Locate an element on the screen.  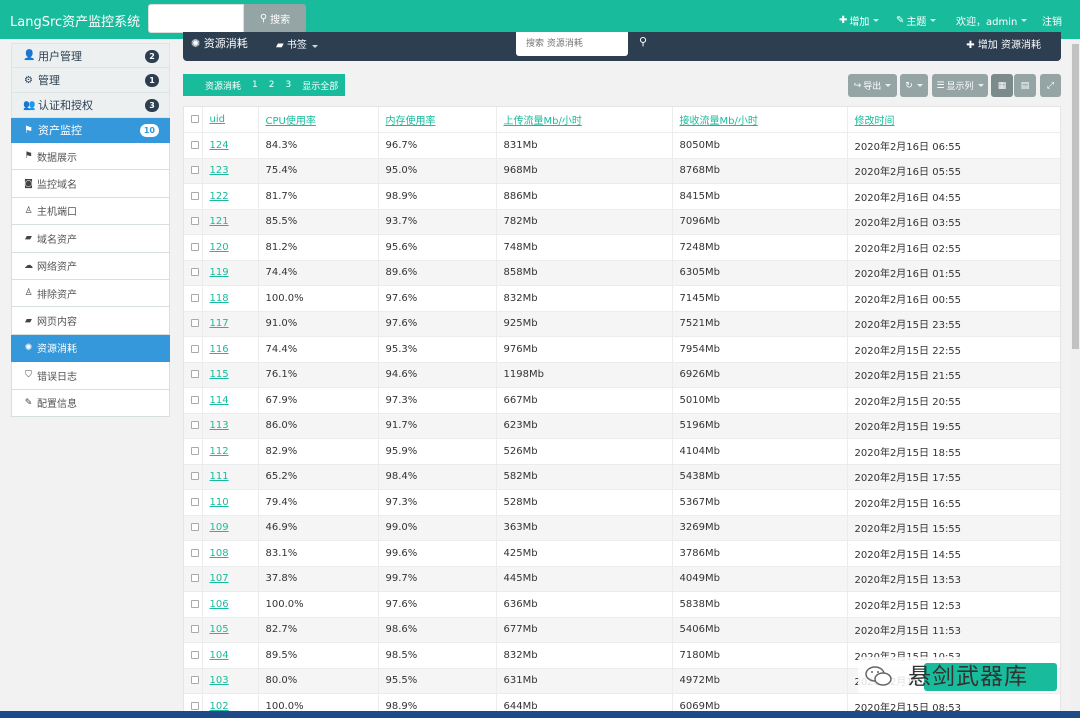
sidebar-item-admin: ⚙ 管理 1 is located at coordinates (90, 80).